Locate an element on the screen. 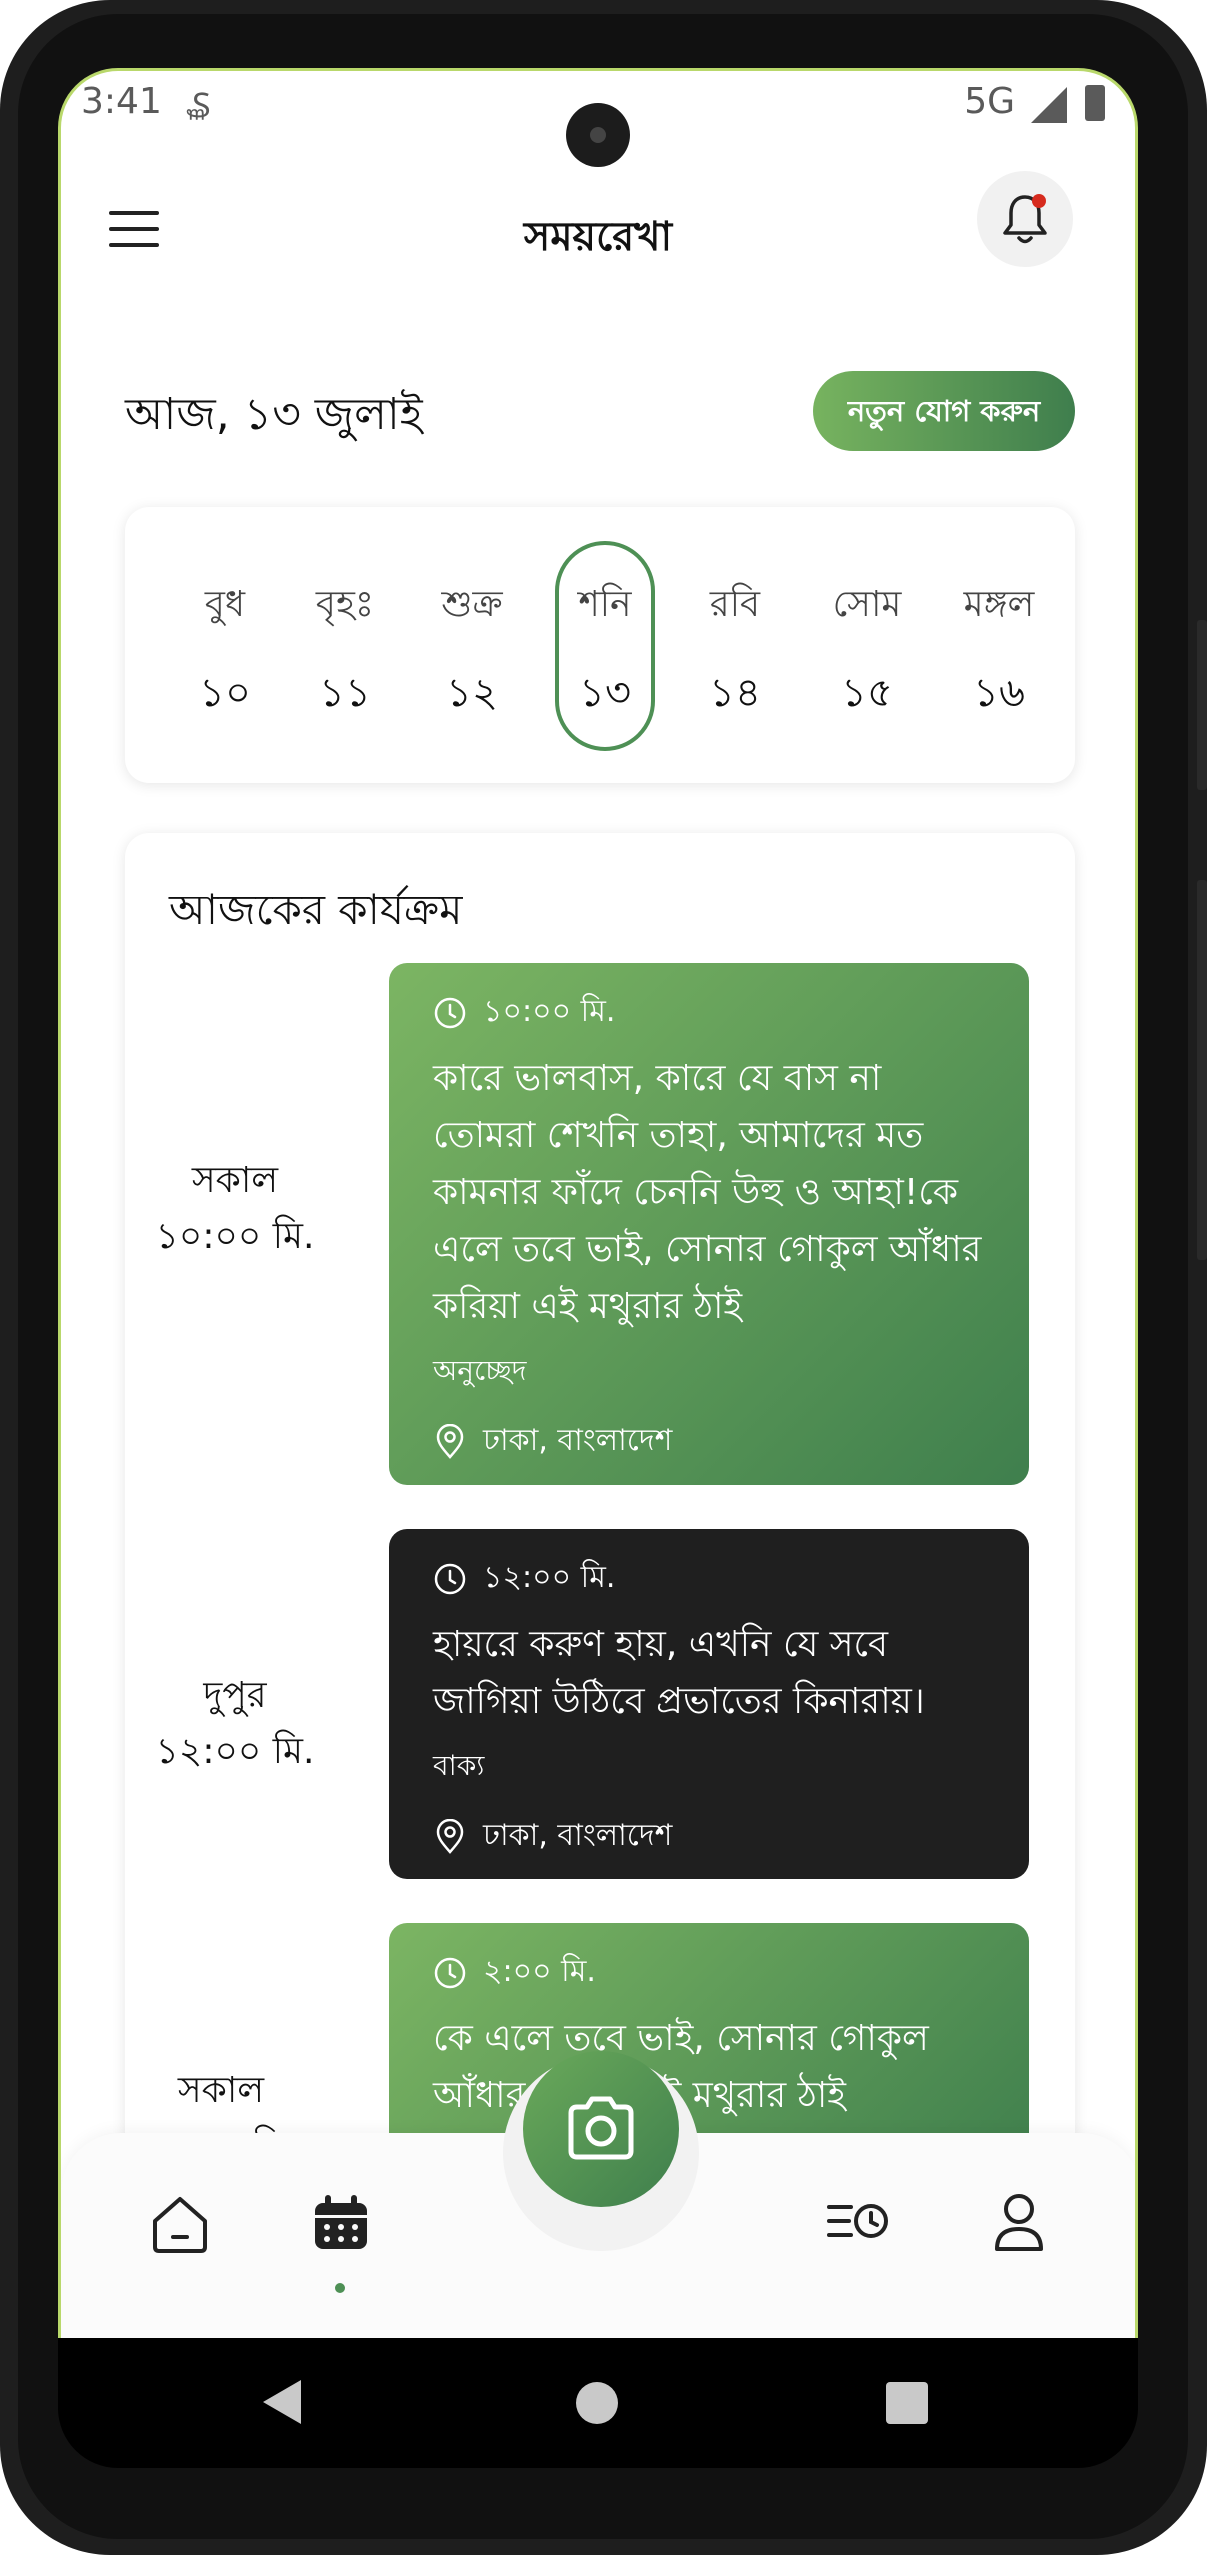 The width and height of the screenshot is (1207, 2555). schedule-title: আজকের কার্যক্রম is located at coordinates (316, 909).